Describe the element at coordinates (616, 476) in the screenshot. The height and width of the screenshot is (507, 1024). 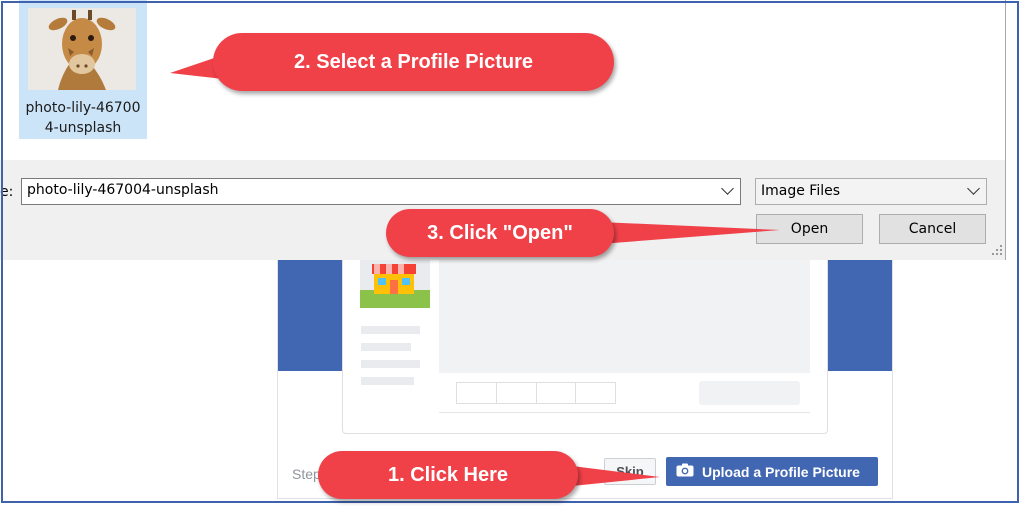
I see `callout-1-pointer` at that location.